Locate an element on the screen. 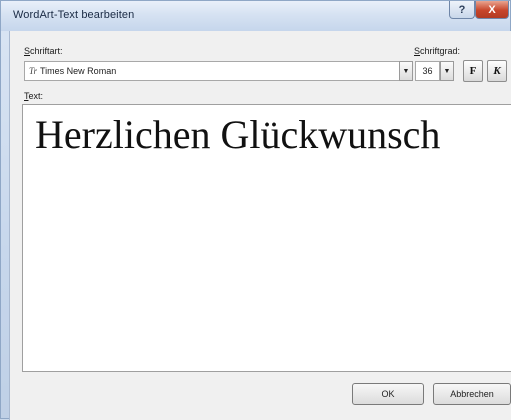 This screenshot has width=511, height=420. close-button: X is located at coordinates (492, 10).